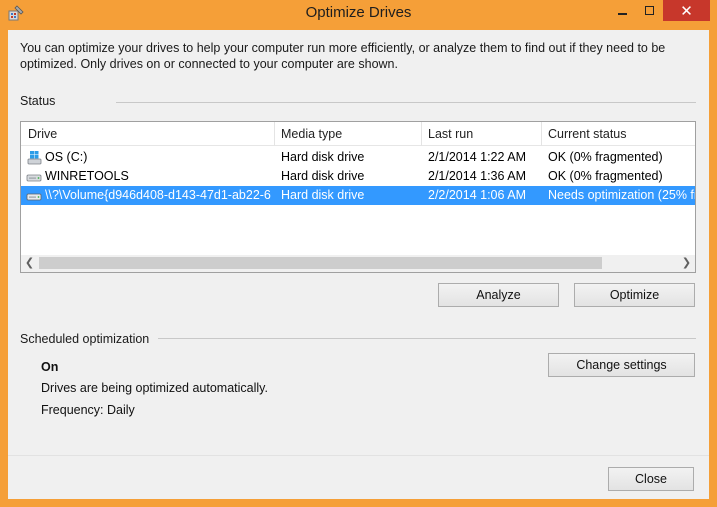  What do you see at coordinates (320, 263) in the screenshot?
I see `scrollbar-thumb` at bounding box center [320, 263].